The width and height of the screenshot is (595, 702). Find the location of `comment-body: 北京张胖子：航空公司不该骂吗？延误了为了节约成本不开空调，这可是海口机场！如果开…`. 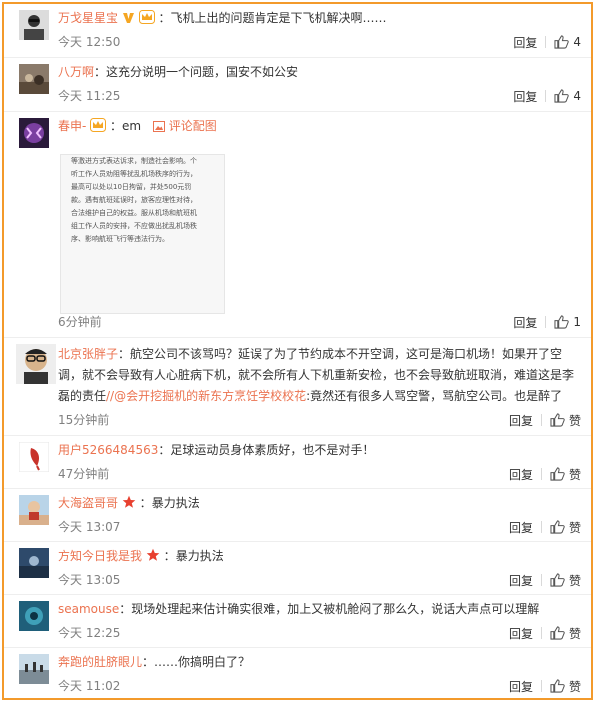

comment-body: 北京张胖子：航空公司不该骂吗？延误了为了节约成本不开空调，这可是海口机场！如果开… is located at coordinates (319, 375).